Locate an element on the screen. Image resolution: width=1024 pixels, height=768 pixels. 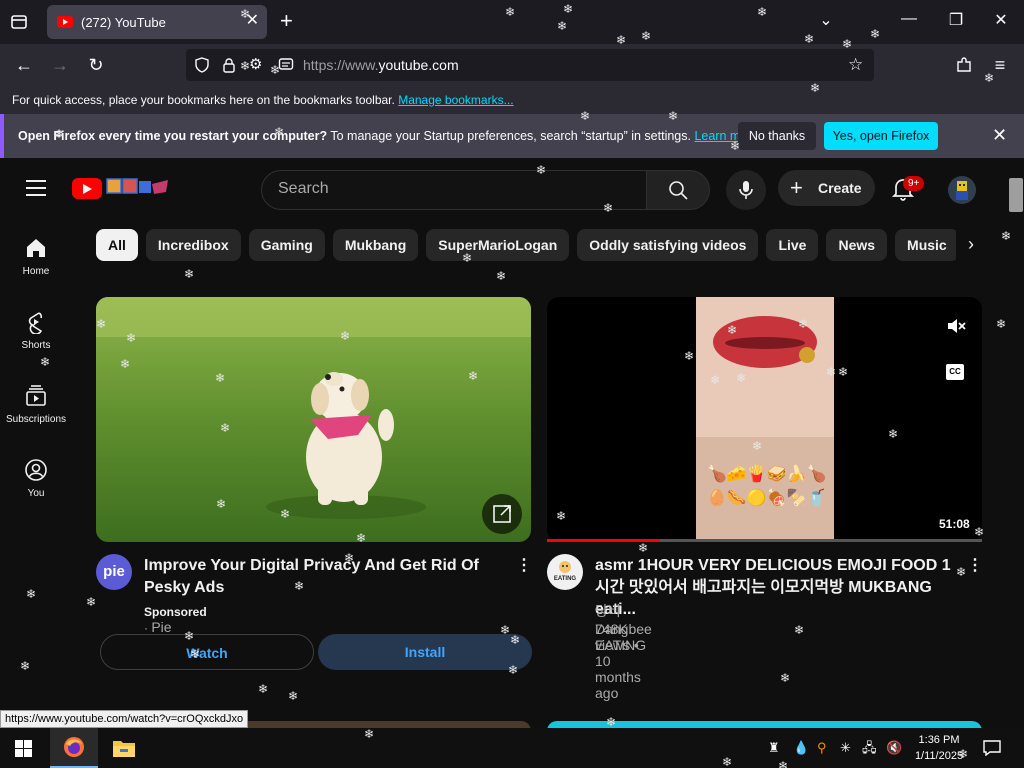
video-more-actions-icon: ⋮ is located at coordinates (975, 565).